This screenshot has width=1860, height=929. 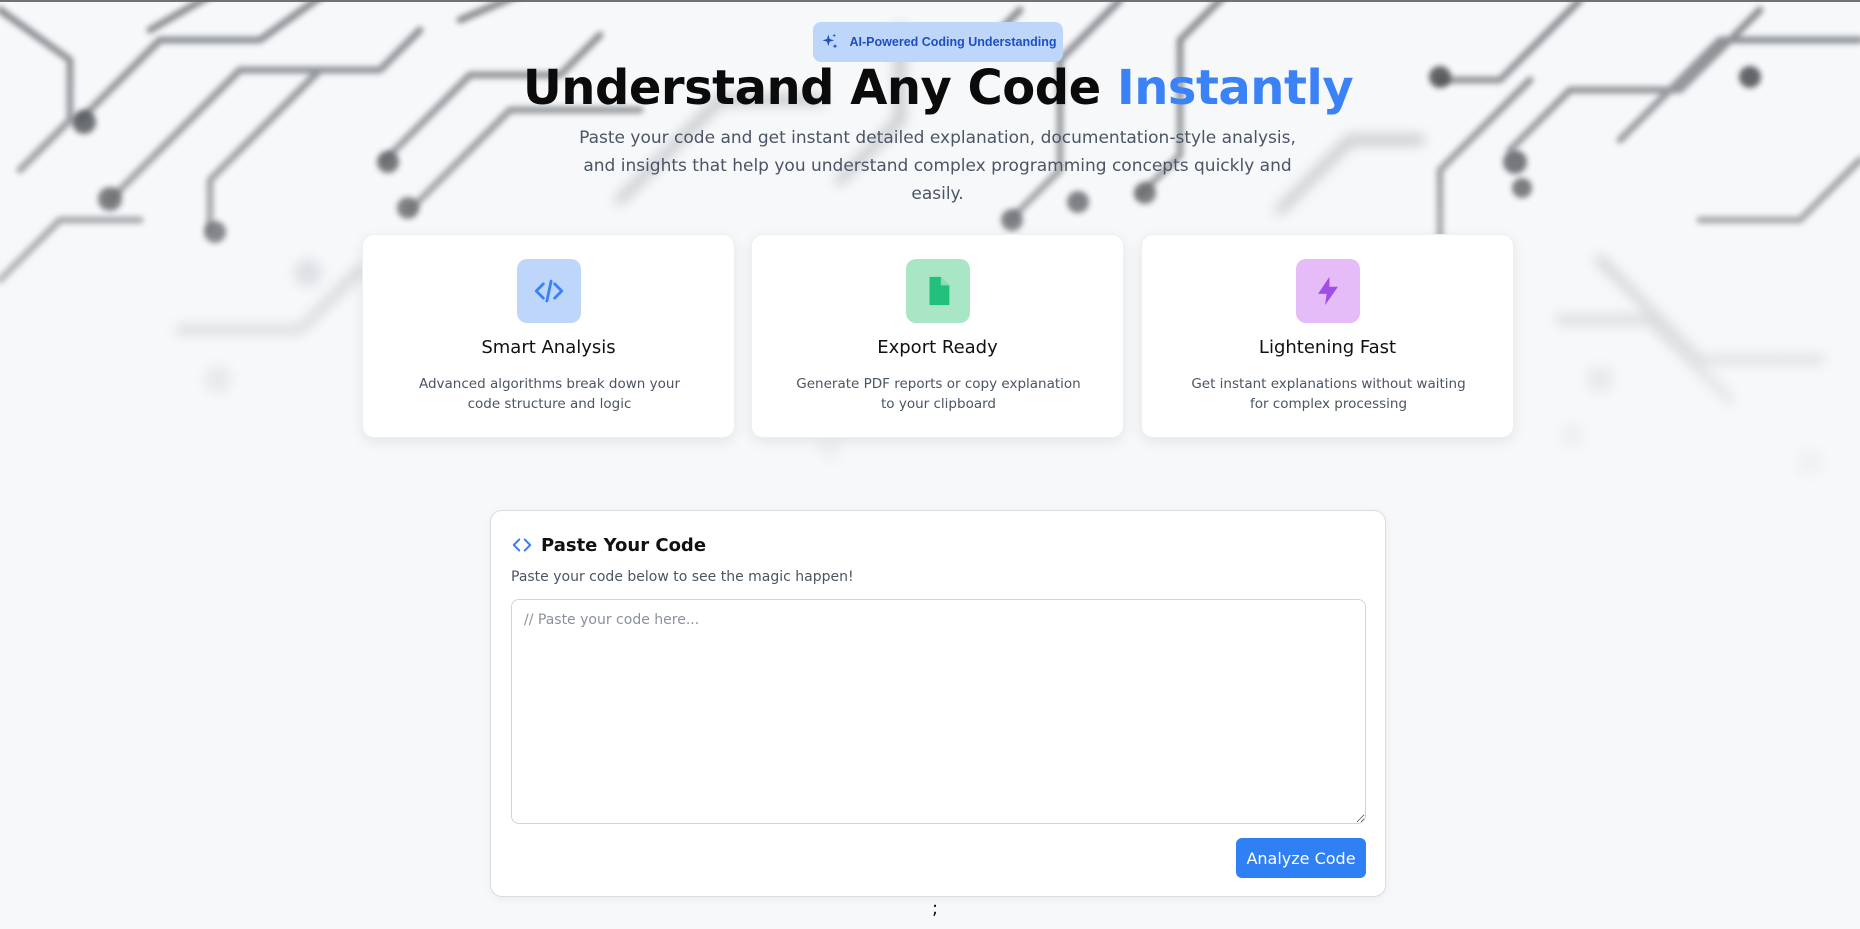 What do you see at coordinates (938, 711) in the screenshot?
I see `code-textarea` at bounding box center [938, 711].